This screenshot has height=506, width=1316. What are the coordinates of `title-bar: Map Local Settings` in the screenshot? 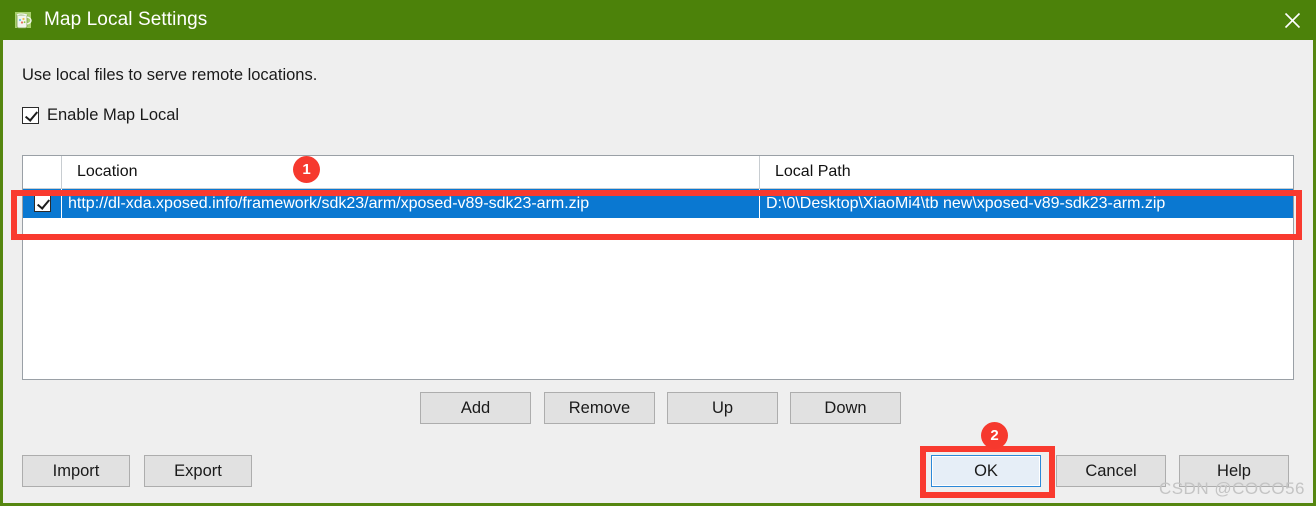 It's located at (658, 20).